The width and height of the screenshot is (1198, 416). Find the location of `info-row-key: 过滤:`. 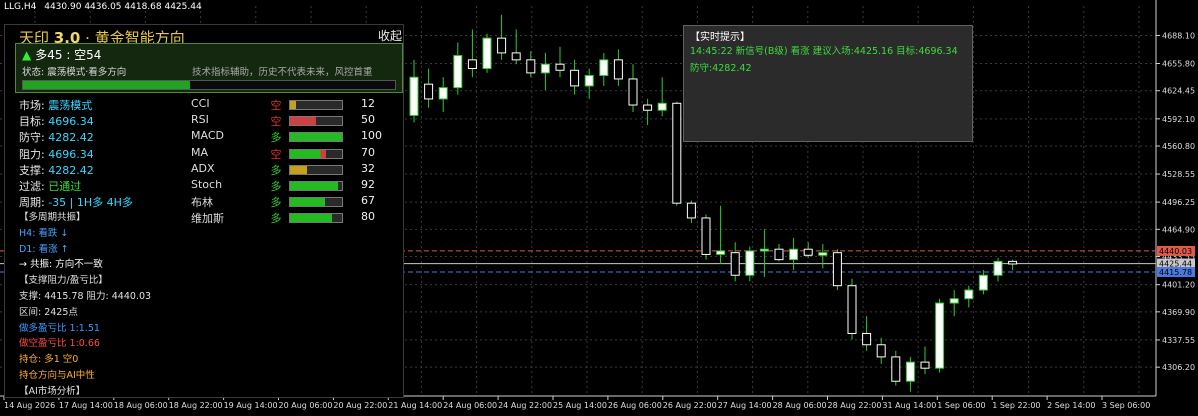

info-row-key: 过滤: is located at coordinates (34, 186).